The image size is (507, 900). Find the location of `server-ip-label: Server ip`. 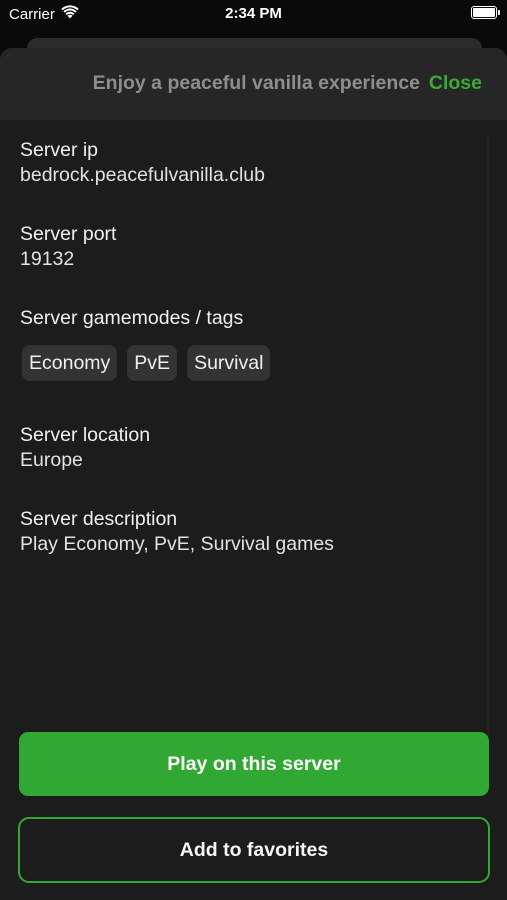

server-ip-label: Server ip is located at coordinates (59, 150).